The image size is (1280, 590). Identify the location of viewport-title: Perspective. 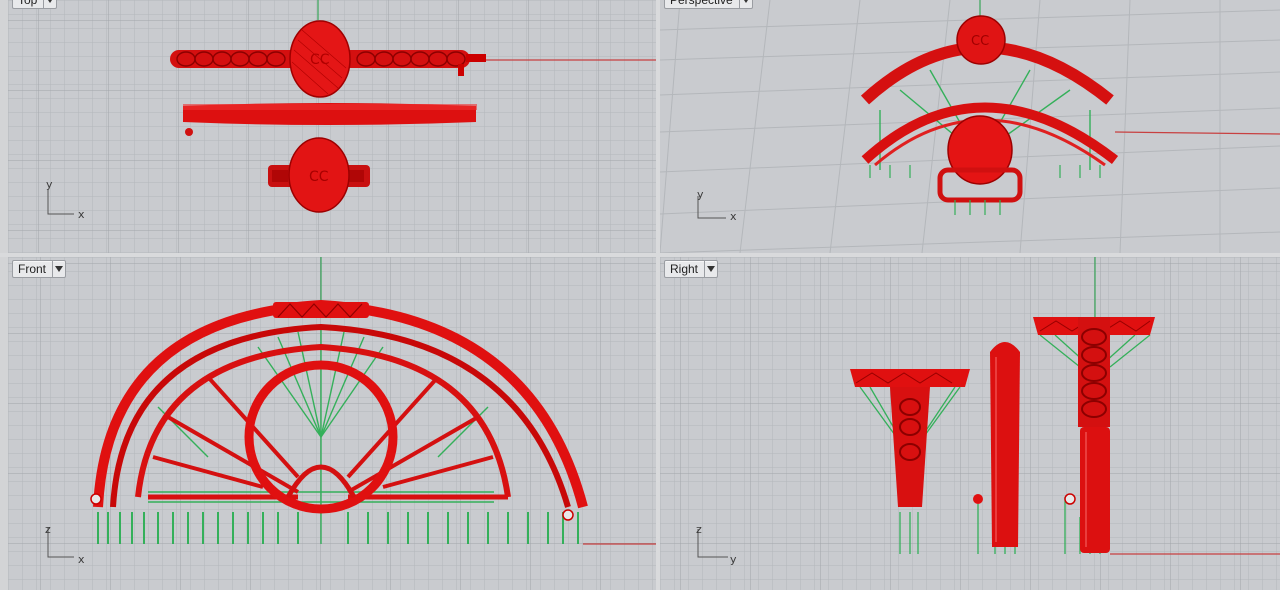
(701, 3).